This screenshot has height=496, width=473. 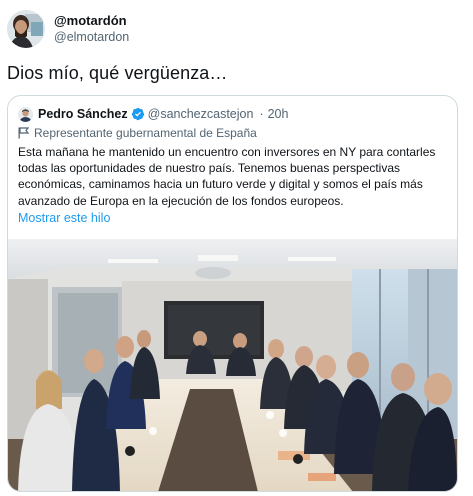 I want to click on quoted-timestamp: 20h, so click(x=278, y=114).